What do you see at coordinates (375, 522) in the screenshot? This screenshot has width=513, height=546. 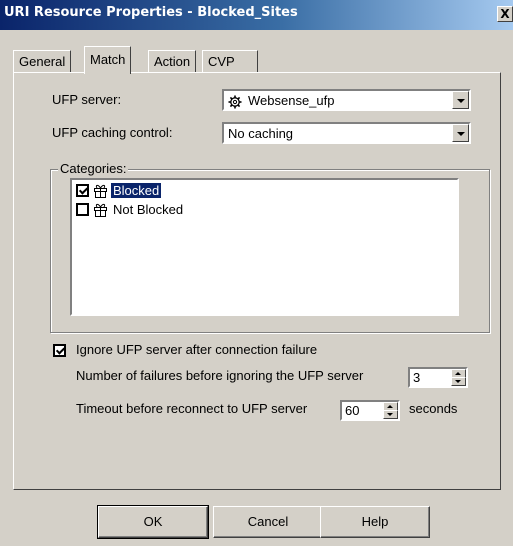 I see `help-button: Help` at bounding box center [375, 522].